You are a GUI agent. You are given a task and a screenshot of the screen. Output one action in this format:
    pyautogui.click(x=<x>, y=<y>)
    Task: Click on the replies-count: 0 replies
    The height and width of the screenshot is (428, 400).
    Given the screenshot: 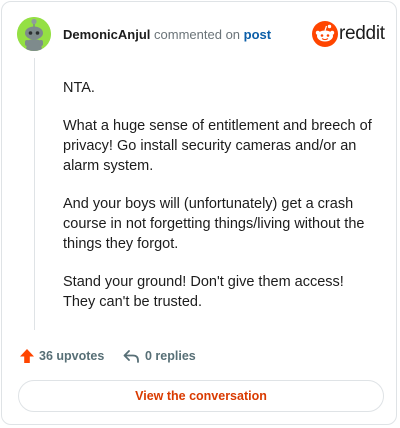 What is the action you would take?
    pyautogui.click(x=170, y=356)
    